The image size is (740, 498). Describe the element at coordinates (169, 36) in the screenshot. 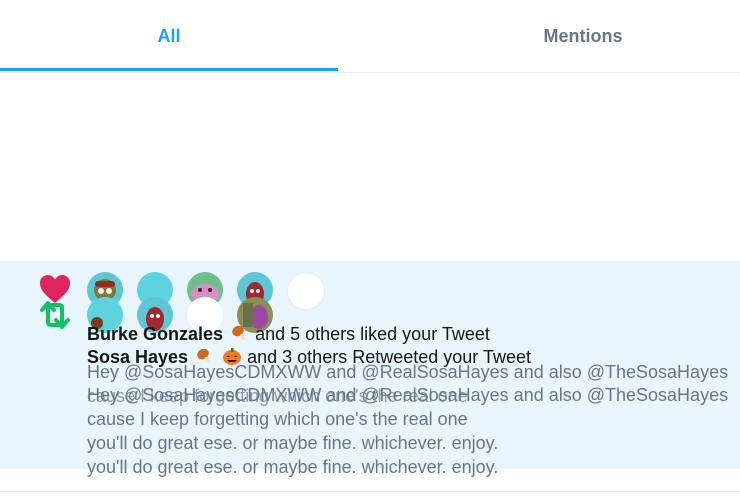

I see `tab-all: All` at that location.